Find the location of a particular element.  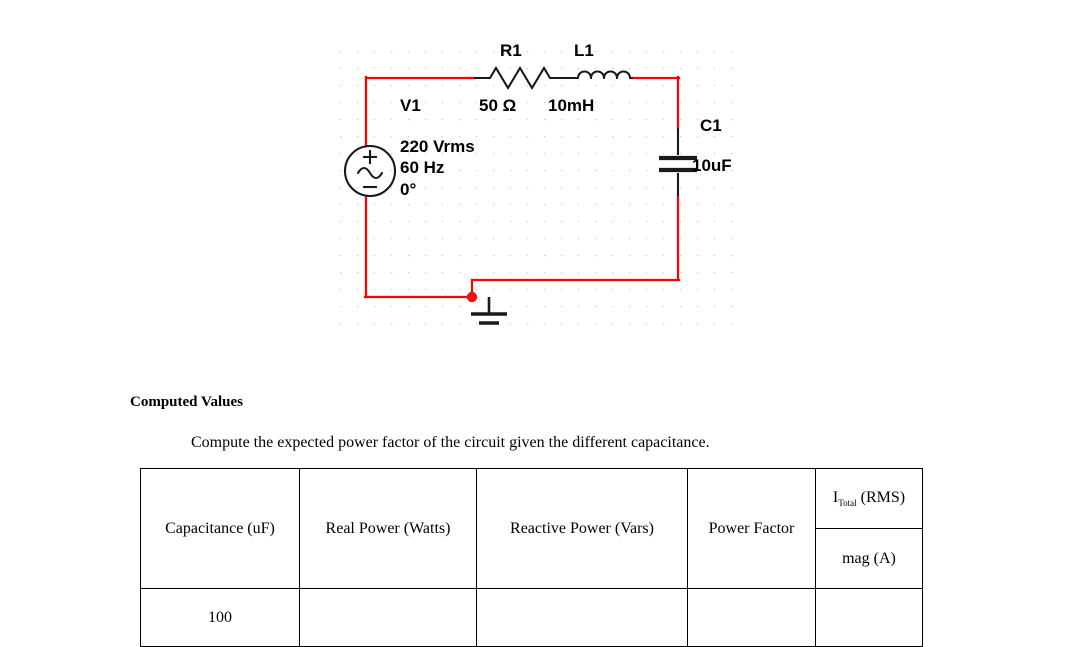

capacitor-value-label: 10uF is located at coordinates (712, 165).